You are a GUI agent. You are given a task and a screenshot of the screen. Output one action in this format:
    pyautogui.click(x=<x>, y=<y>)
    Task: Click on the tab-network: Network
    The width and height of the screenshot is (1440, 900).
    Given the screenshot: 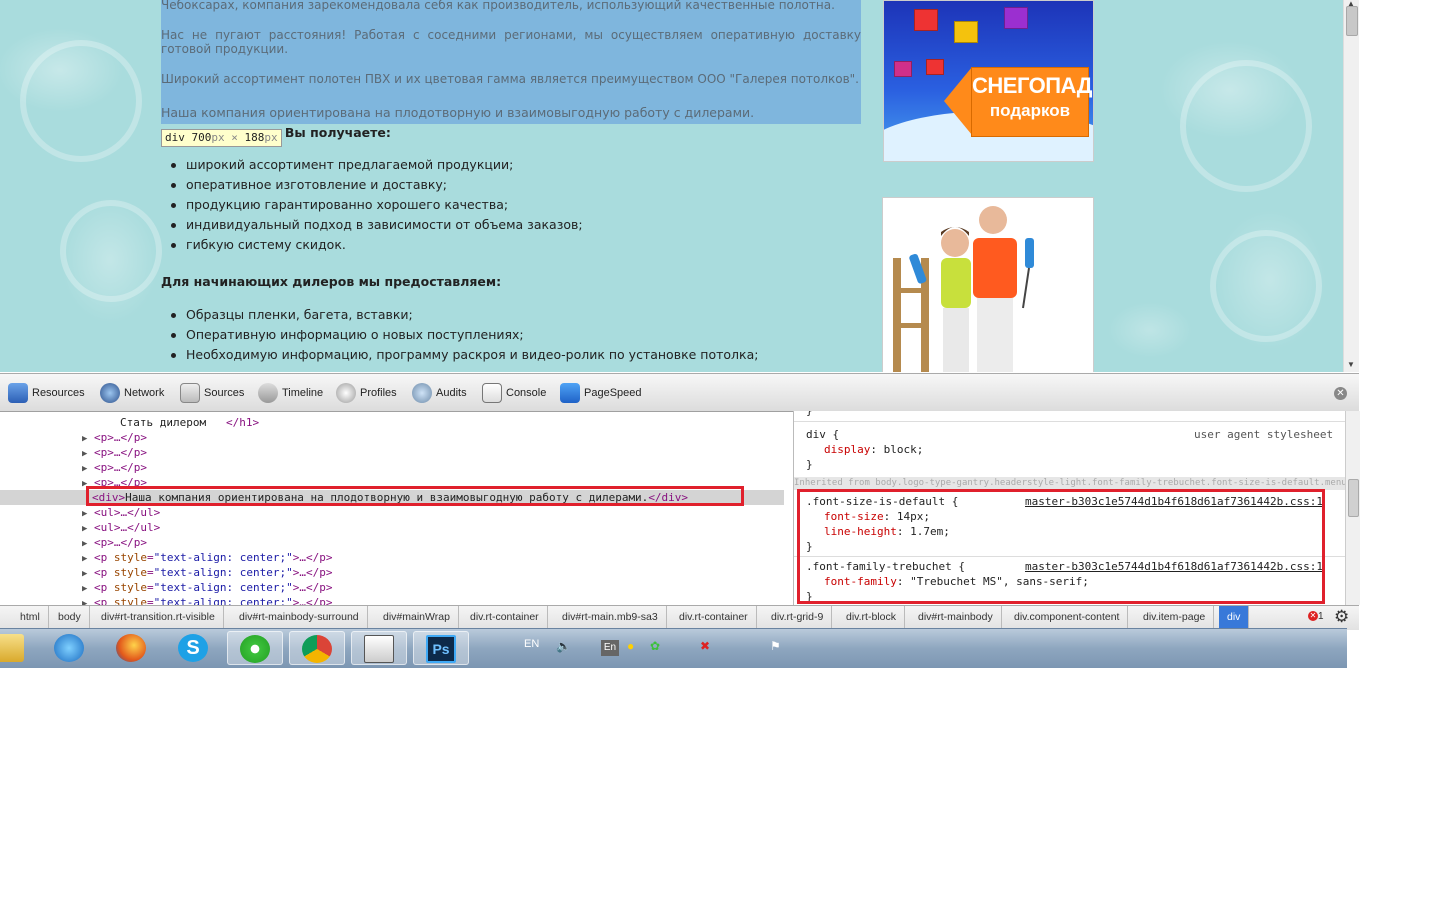 What is the action you would take?
    pyautogui.click(x=132, y=393)
    